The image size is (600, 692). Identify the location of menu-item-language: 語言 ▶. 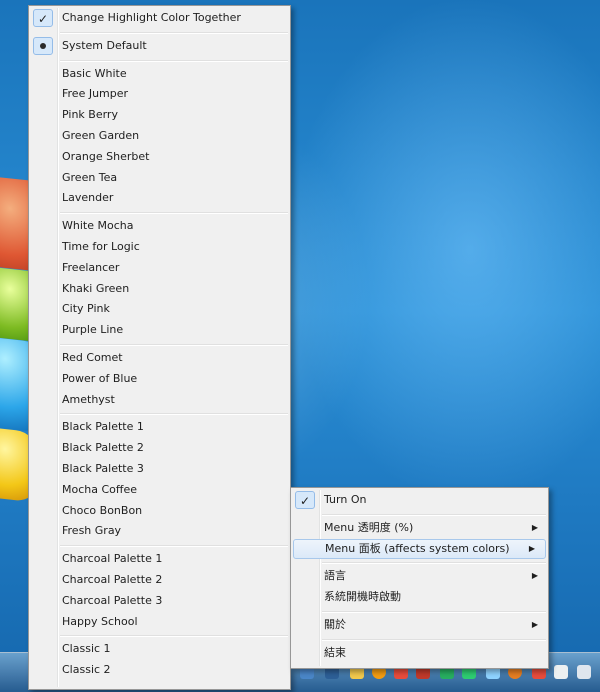
(419, 576).